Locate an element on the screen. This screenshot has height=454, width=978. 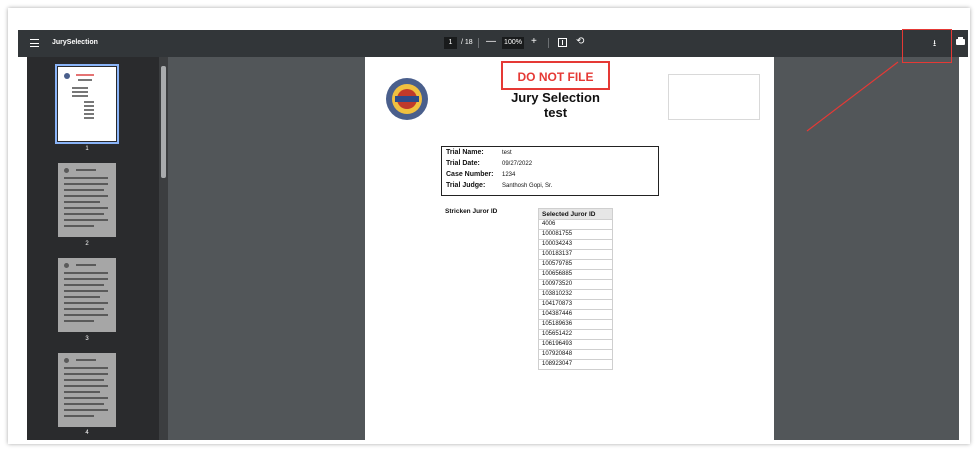
info-row: Case Number: 1234 is located at coordinates (480, 174).